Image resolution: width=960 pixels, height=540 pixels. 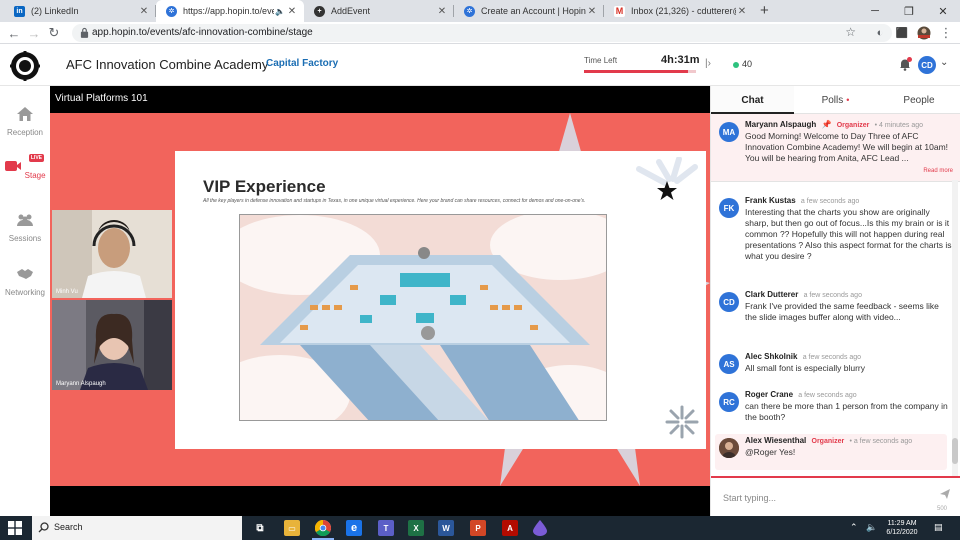 What do you see at coordinates (729, 302) in the screenshot?
I see `avatar: CD` at bounding box center [729, 302].